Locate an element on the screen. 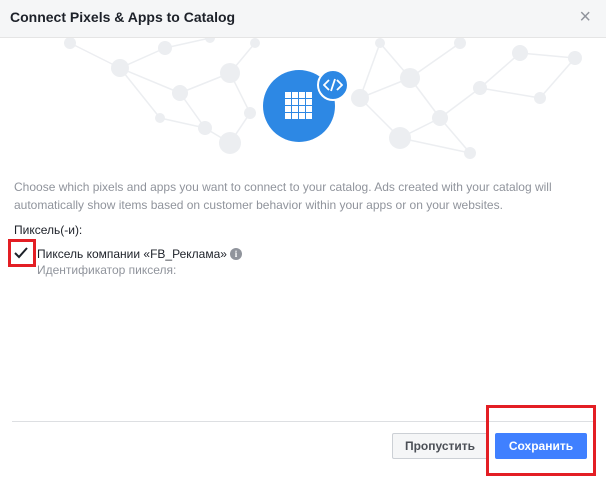  pixel-name-label: Пиксель компании «FB_Реклама» is located at coordinates (132, 254).